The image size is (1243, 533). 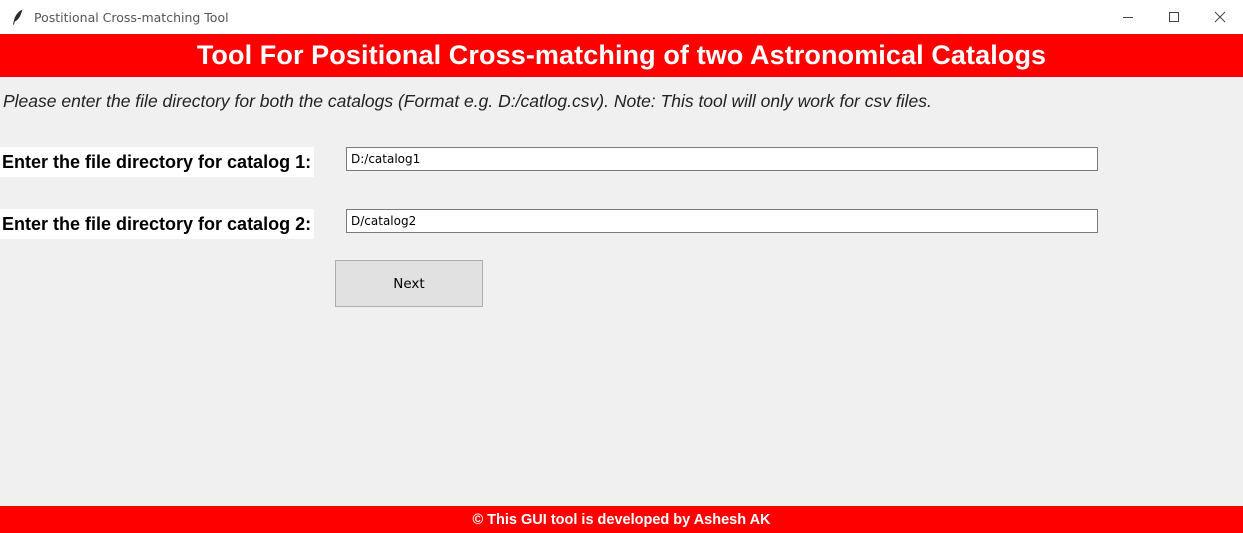 What do you see at coordinates (409, 283) in the screenshot?
I see `next-button: Next` at bounding box center [409, 283].